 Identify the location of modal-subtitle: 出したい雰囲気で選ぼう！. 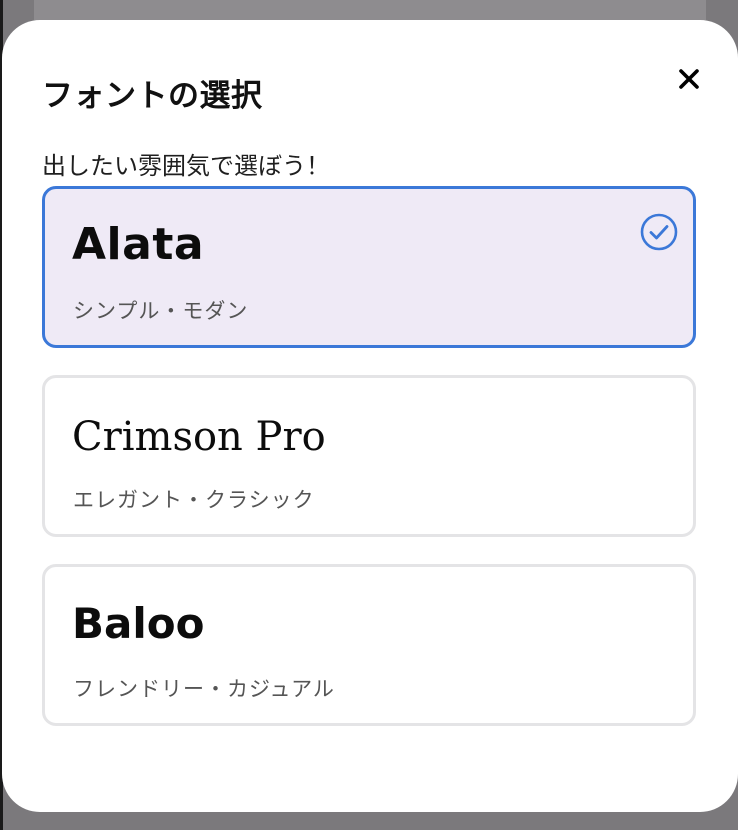
(186, 166).